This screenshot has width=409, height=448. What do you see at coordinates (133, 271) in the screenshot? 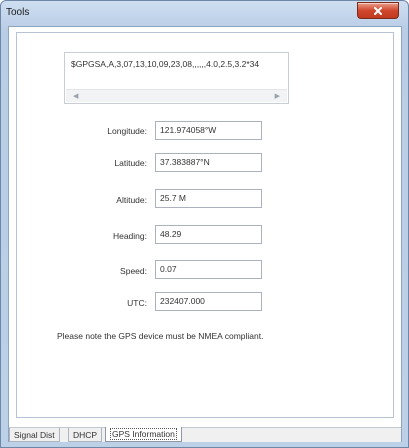
I see `speed-label: Speed:` at bounding box center [133, 271].